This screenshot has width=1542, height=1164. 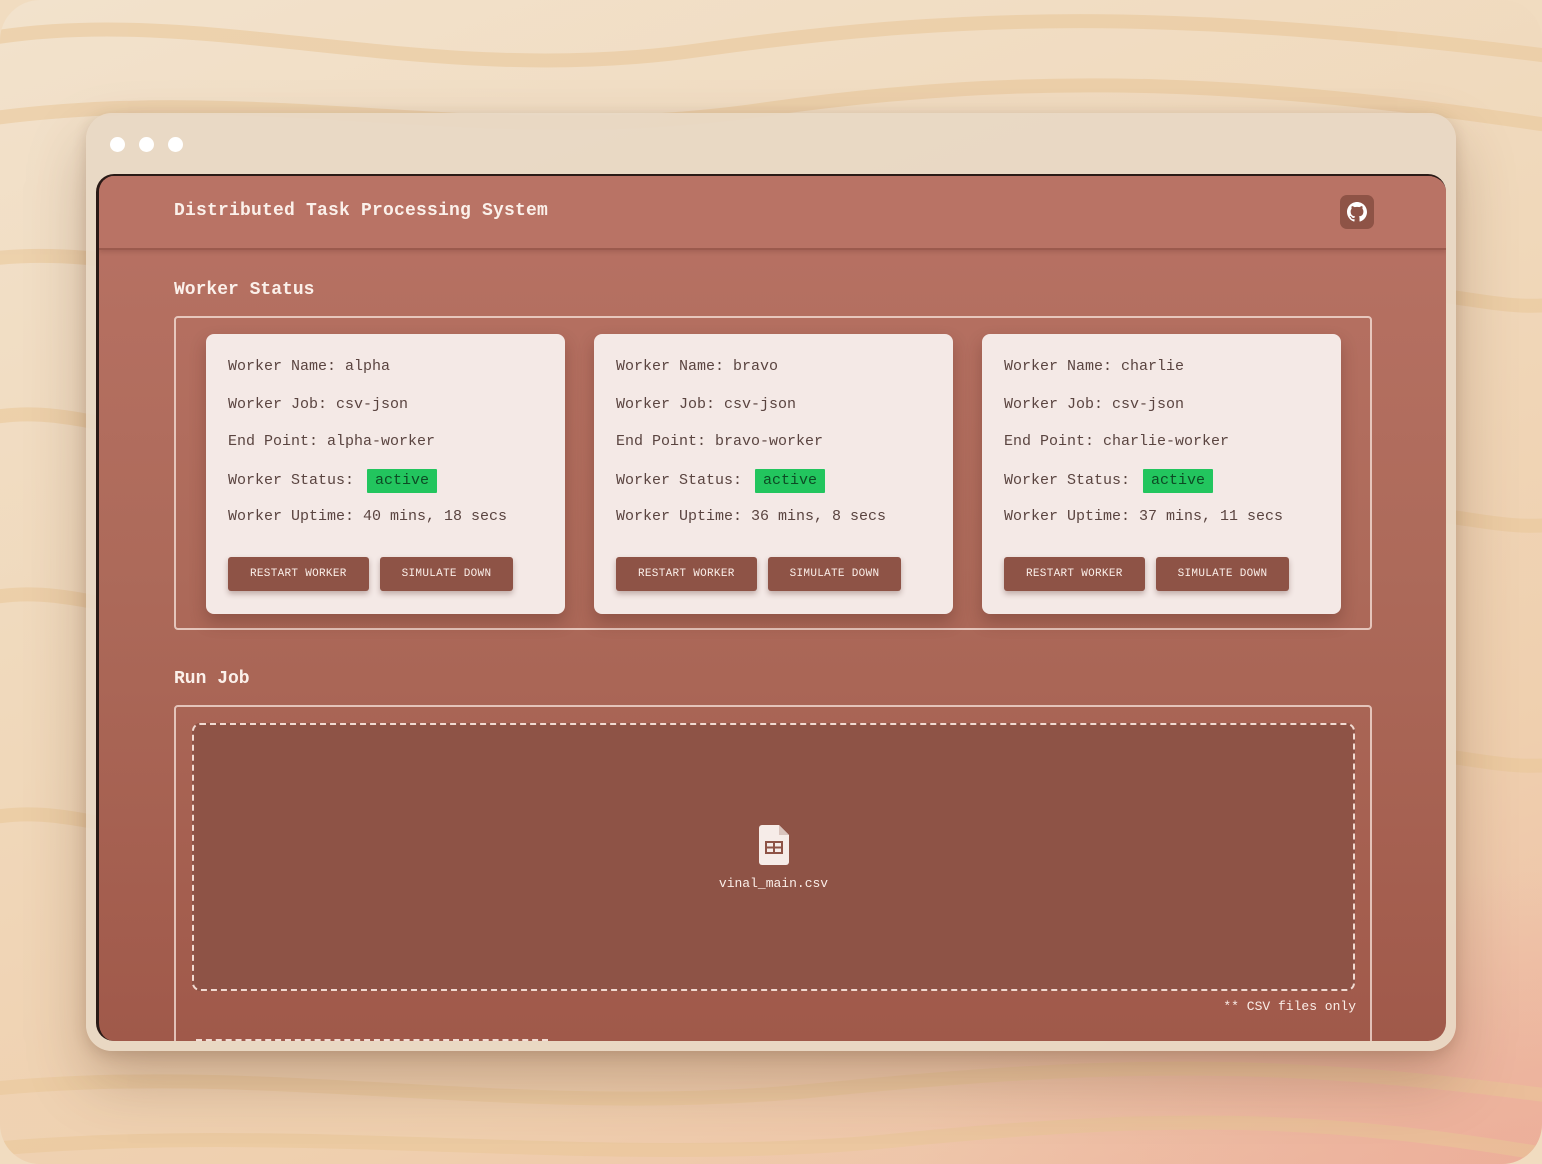 I want to click on worker-uptime: Worker Uptime: 36 mins, 8 secs, so click(x=751, y=516).